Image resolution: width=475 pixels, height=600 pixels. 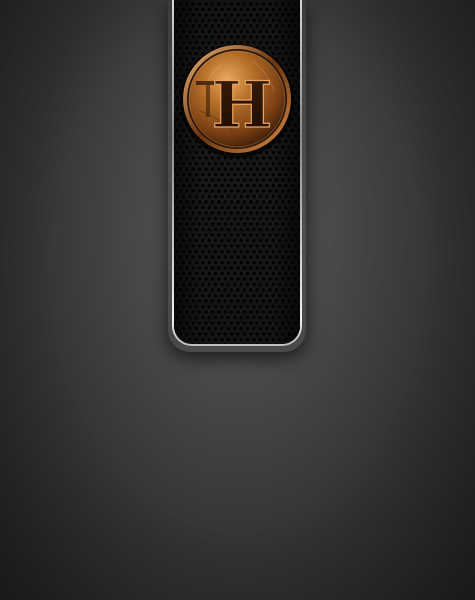 I want to click on emblem-letter: H, so click(x=242, y=105).